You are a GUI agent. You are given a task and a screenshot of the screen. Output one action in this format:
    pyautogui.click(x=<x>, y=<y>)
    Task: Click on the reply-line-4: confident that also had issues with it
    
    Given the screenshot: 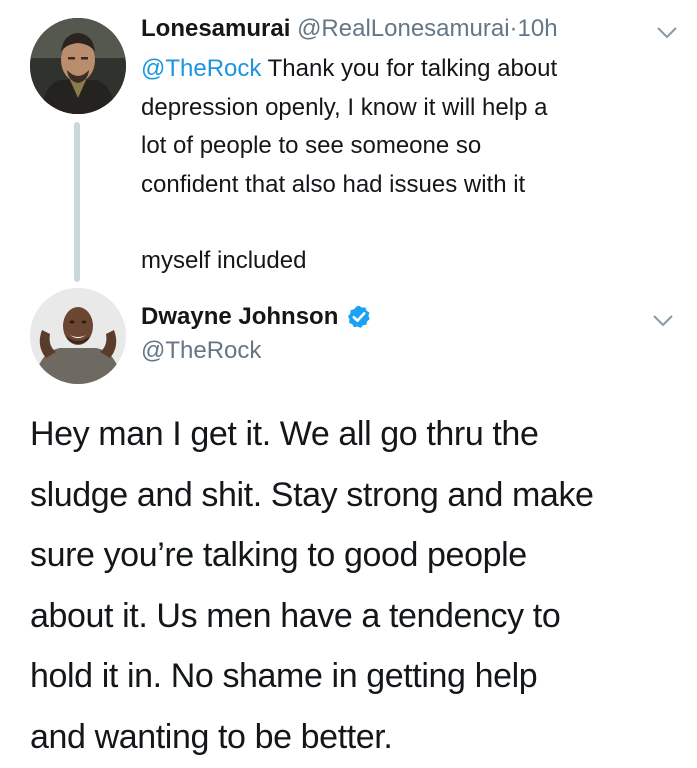 What is the action you would take?
    pyautogui.click(x=333, y=184)
    